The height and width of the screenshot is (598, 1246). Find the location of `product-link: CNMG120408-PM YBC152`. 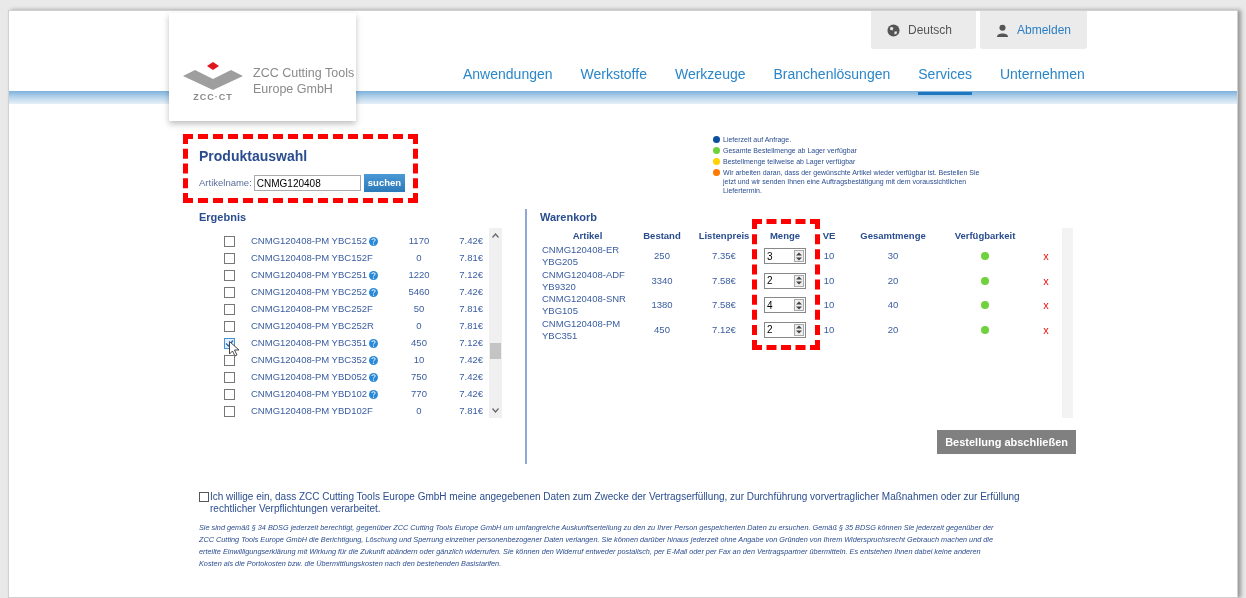

product-link: CNMG120408-PM YBC152 is located at coordinates (309, 241).